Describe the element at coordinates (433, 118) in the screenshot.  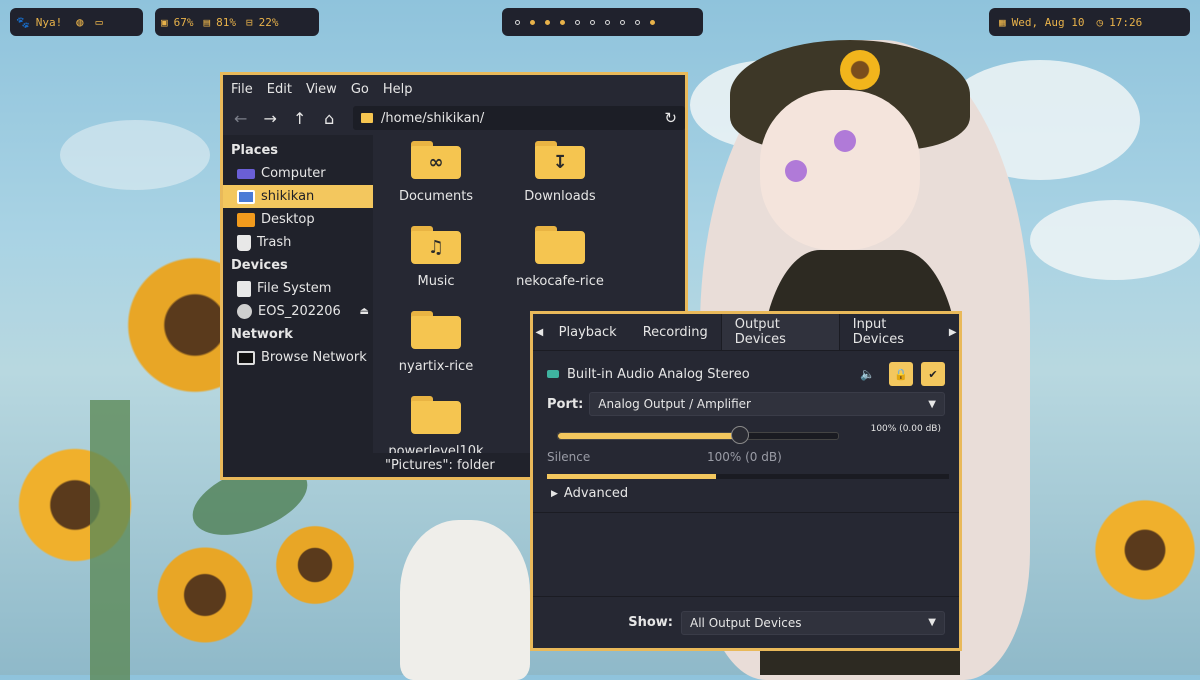
I see `location-path: /home/shikikan/` at that location.